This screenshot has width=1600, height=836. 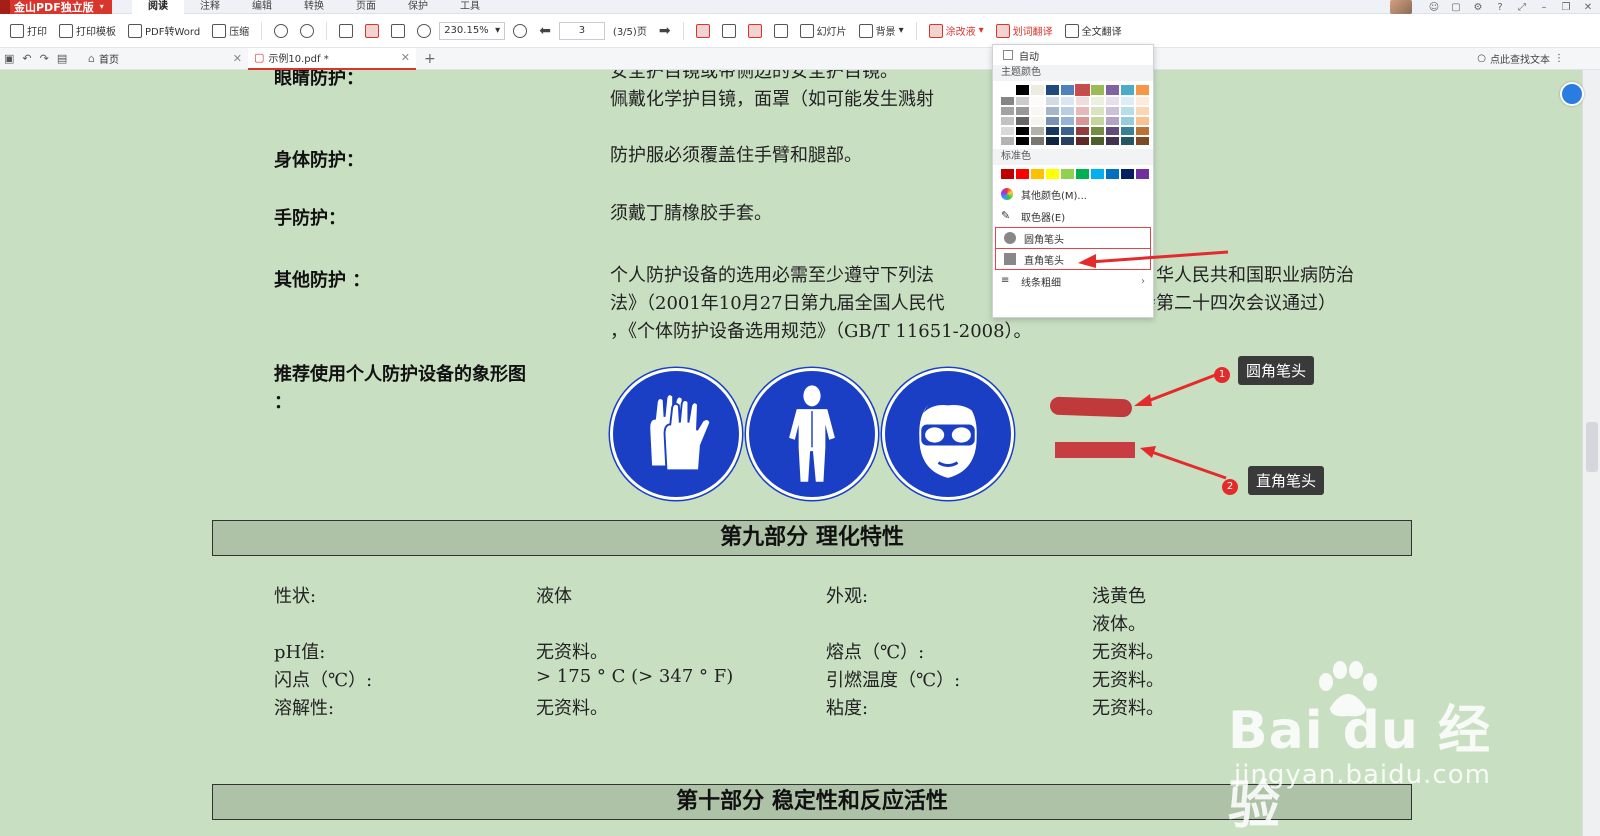 I want to click on vertical-scrollbar, so click(x=1591, y=453).